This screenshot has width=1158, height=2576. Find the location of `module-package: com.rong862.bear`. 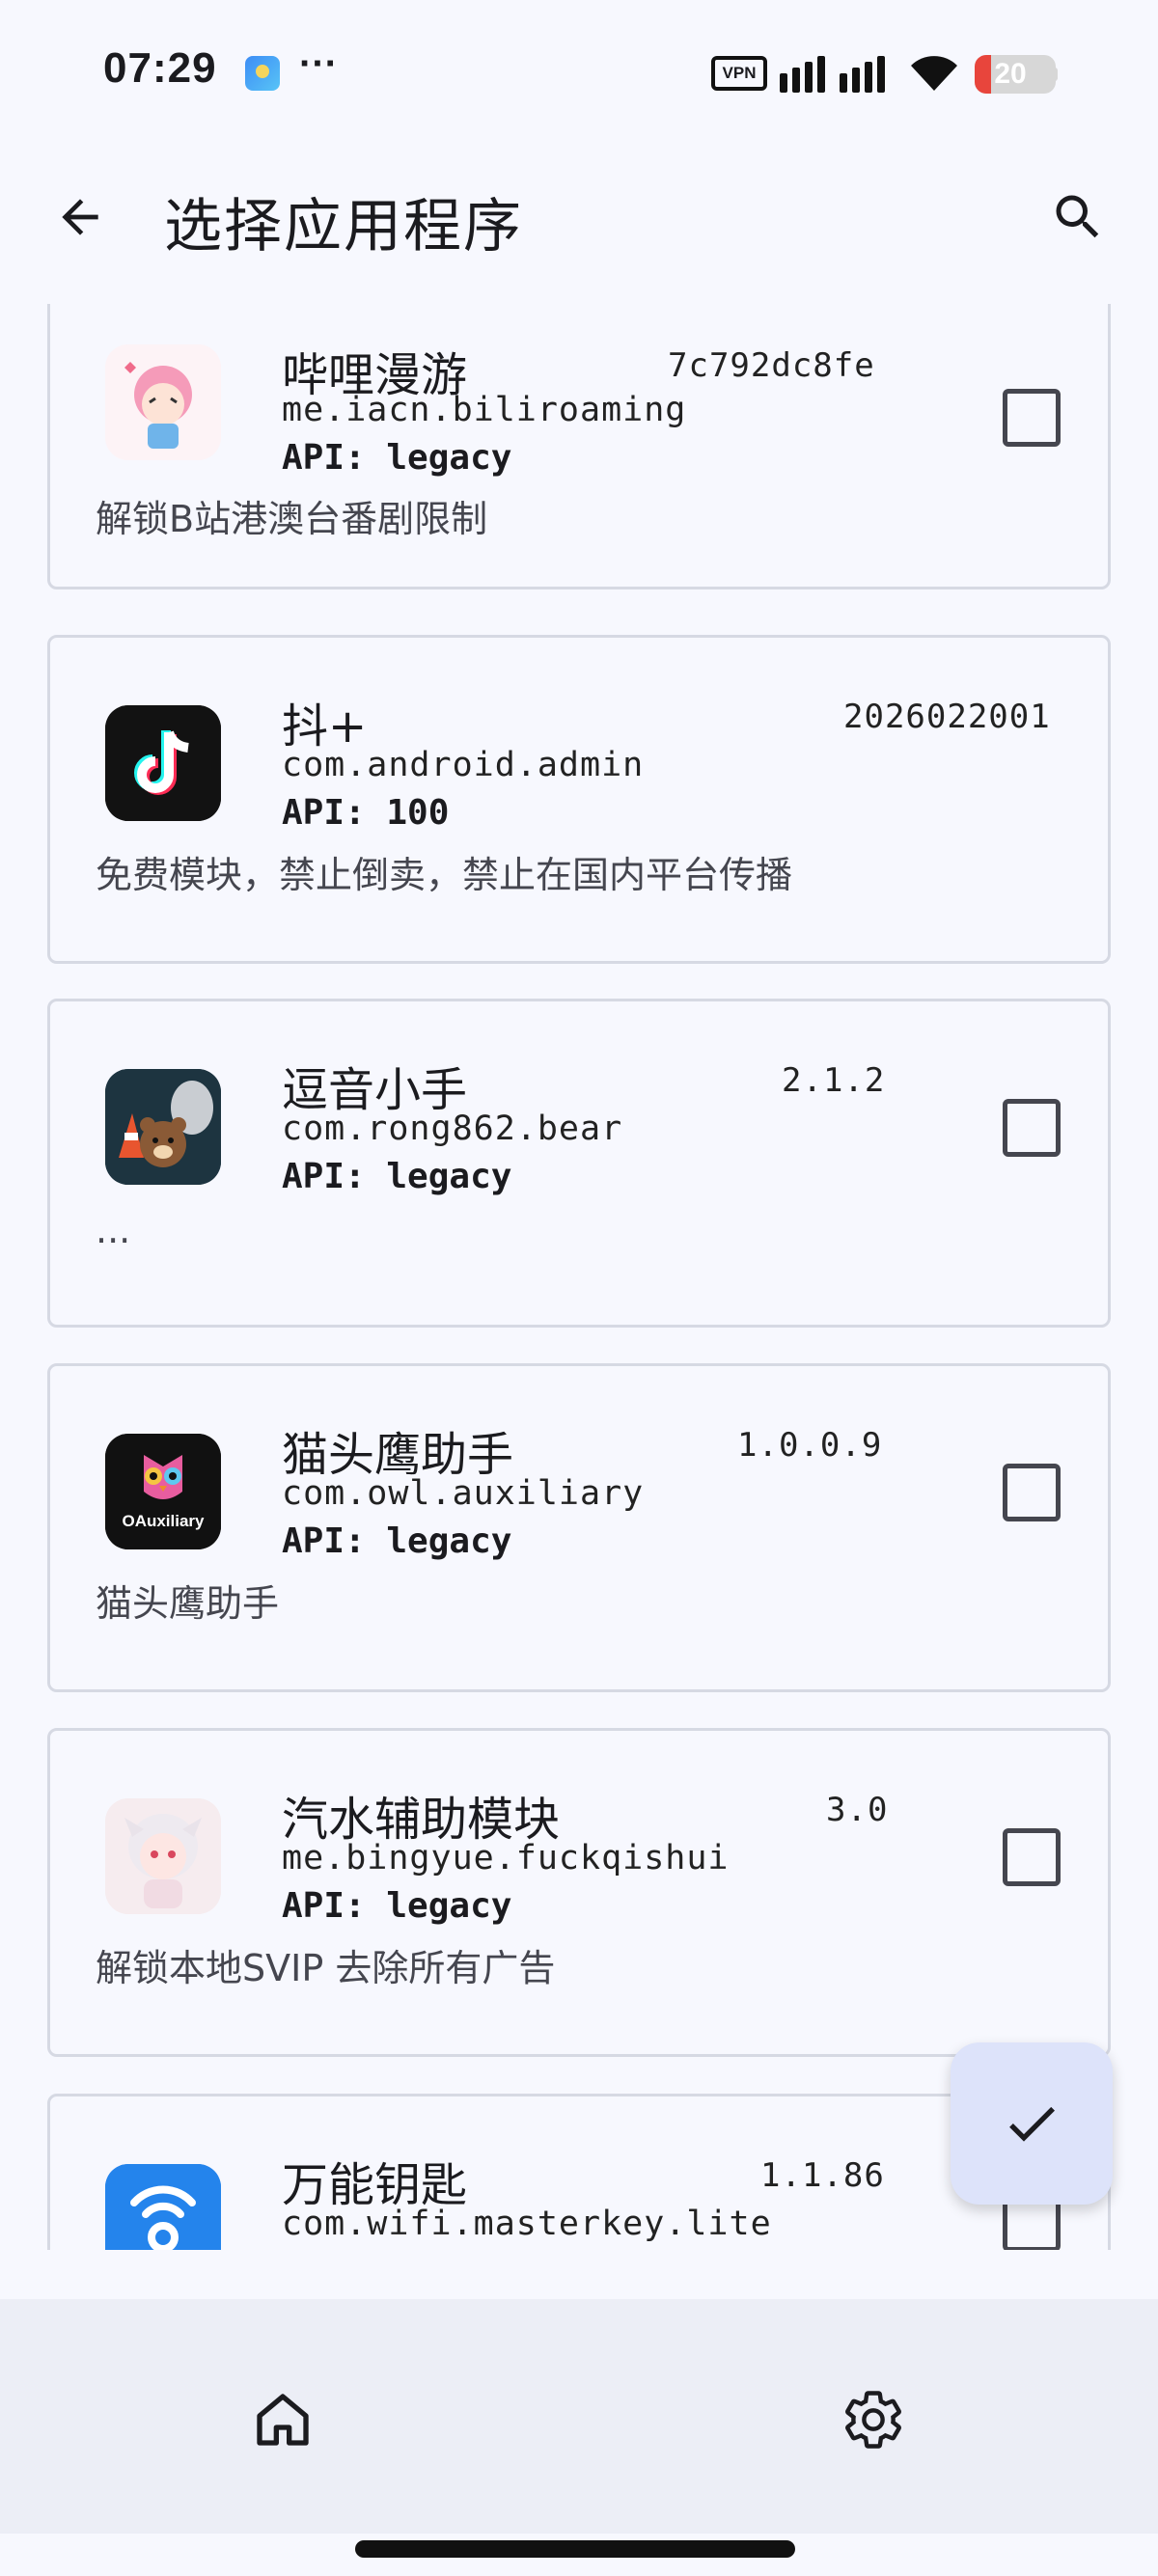

module-package: com.rong862.bear is located at coordinates (452, 1129).